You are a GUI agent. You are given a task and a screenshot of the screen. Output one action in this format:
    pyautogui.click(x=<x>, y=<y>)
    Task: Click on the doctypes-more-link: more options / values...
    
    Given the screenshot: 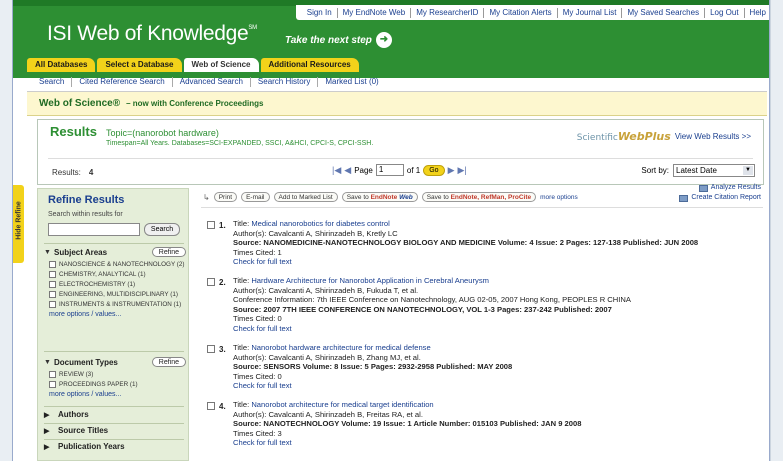 What is the action you would take?
    pyautogui.click(x=117, y=394)
    